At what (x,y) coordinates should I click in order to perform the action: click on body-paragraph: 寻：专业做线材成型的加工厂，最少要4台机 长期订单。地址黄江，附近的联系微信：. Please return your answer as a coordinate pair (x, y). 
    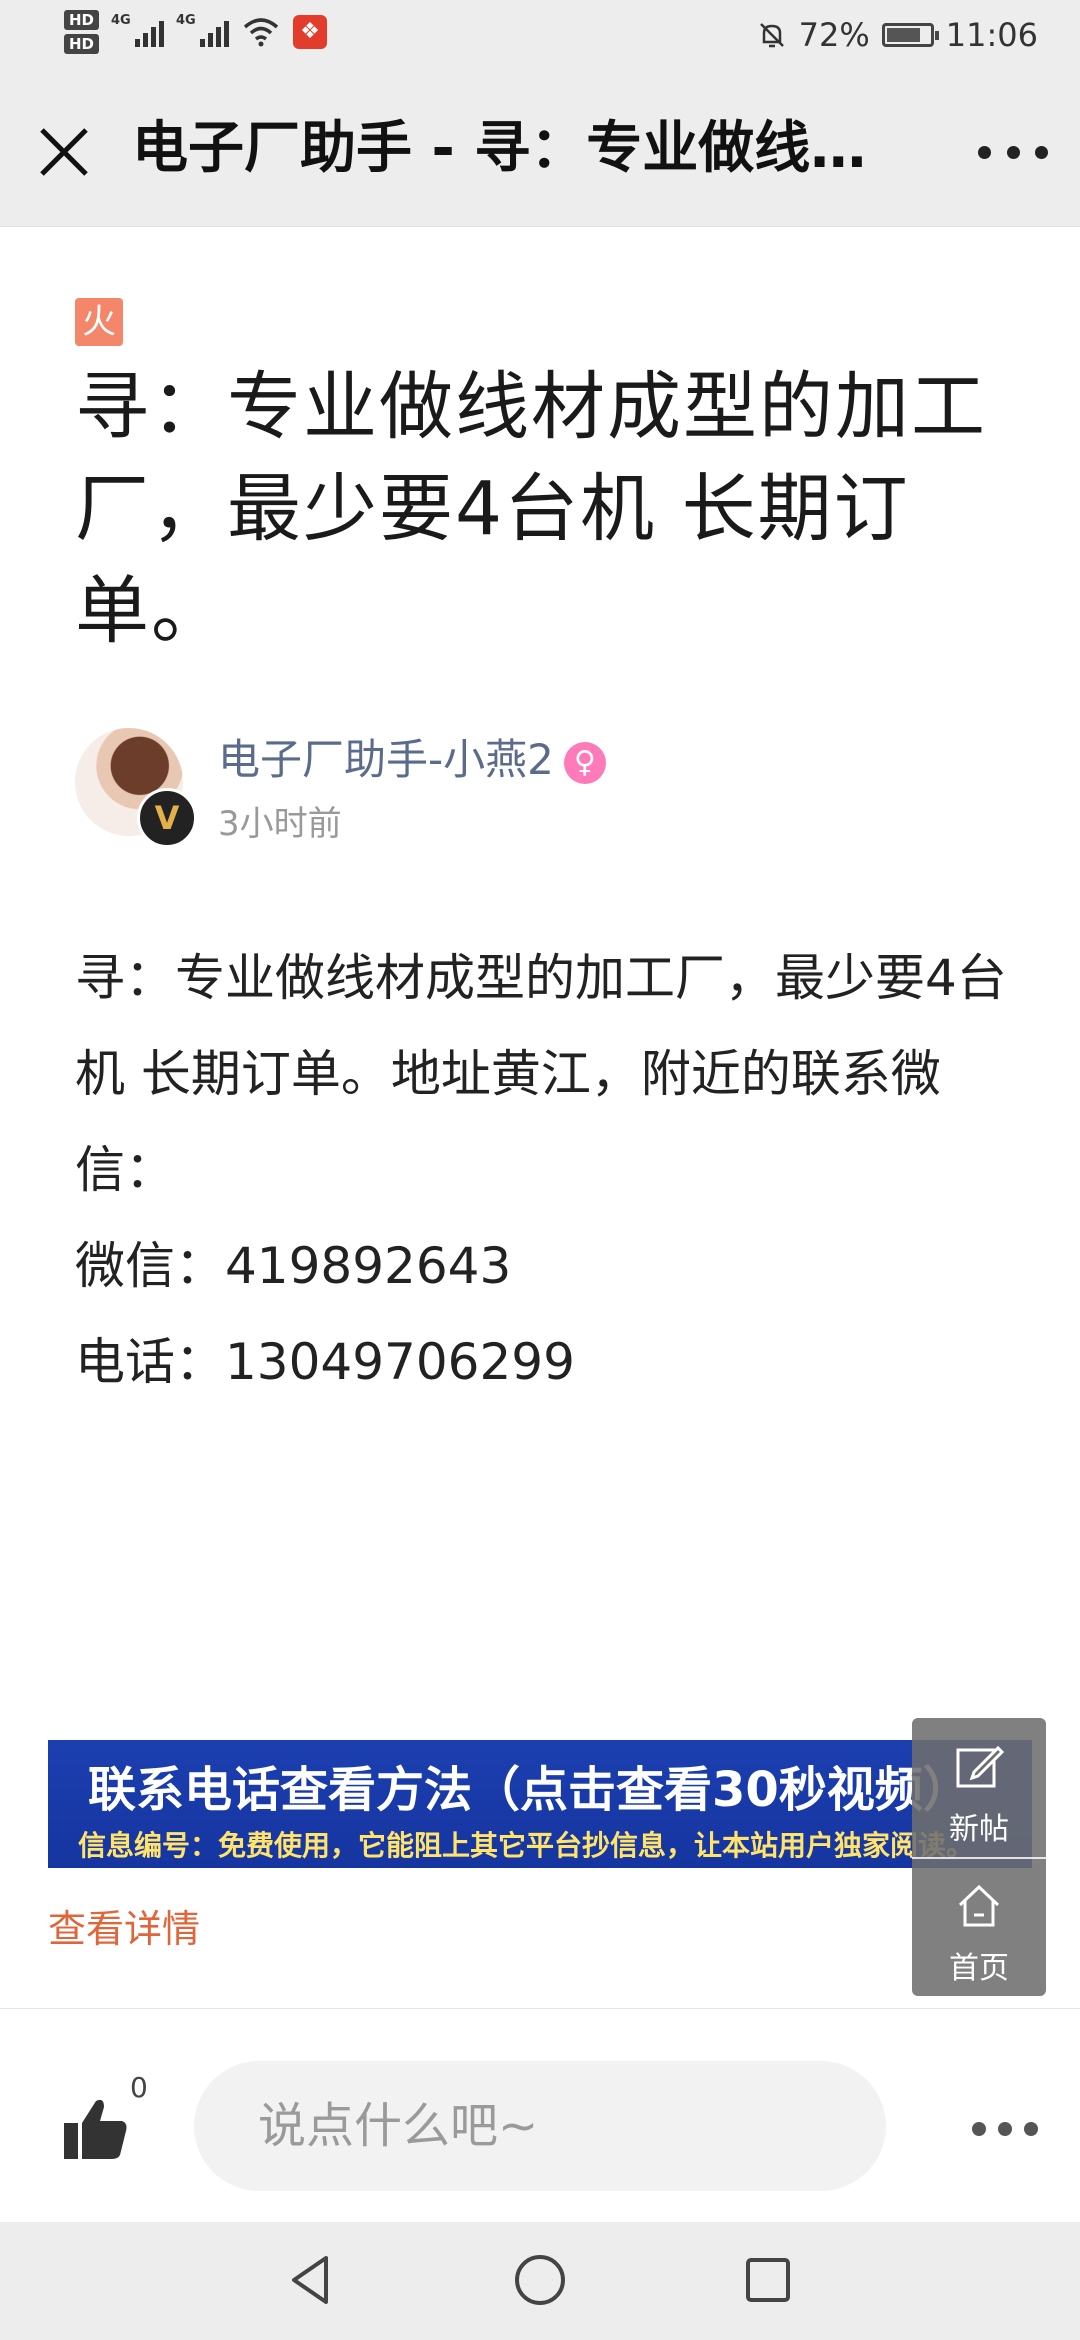
    Looking at the image, I should click on (541, 1074).